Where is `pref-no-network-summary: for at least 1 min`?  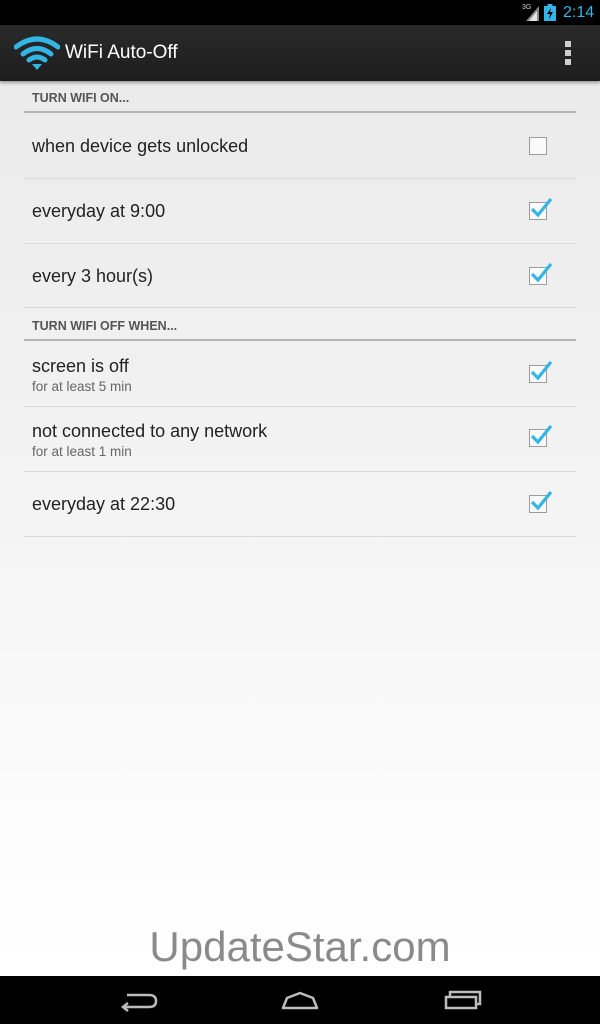 pref-no-network-summary: for at least 1 min is located at coordinates (82, 451).